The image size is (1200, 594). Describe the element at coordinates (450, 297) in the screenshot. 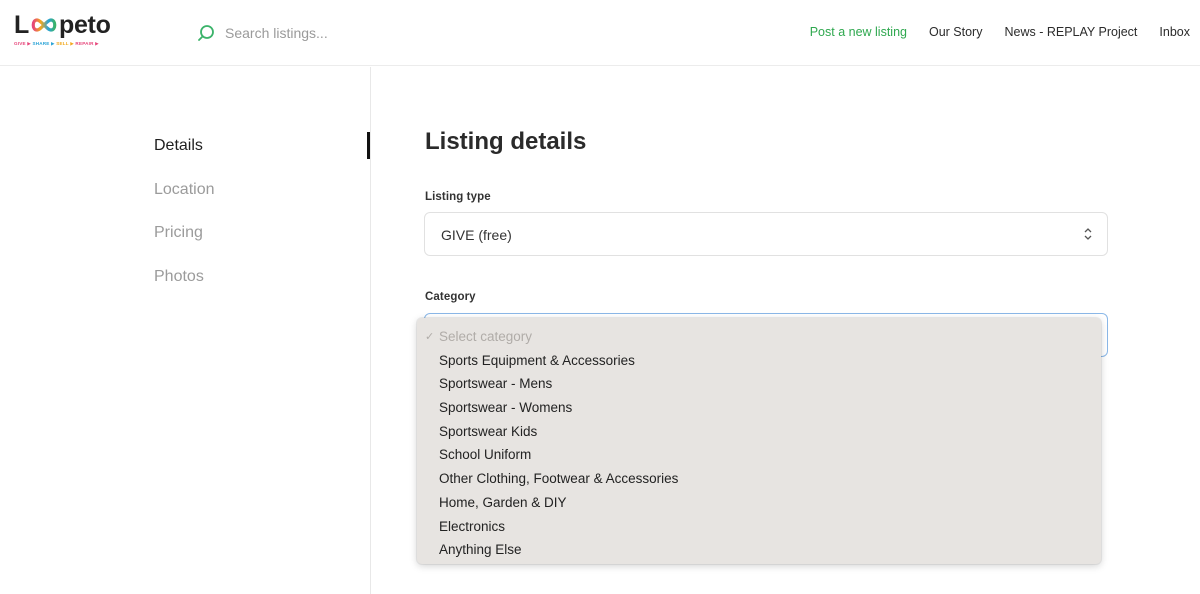

I see `category-label: Category` at that location.